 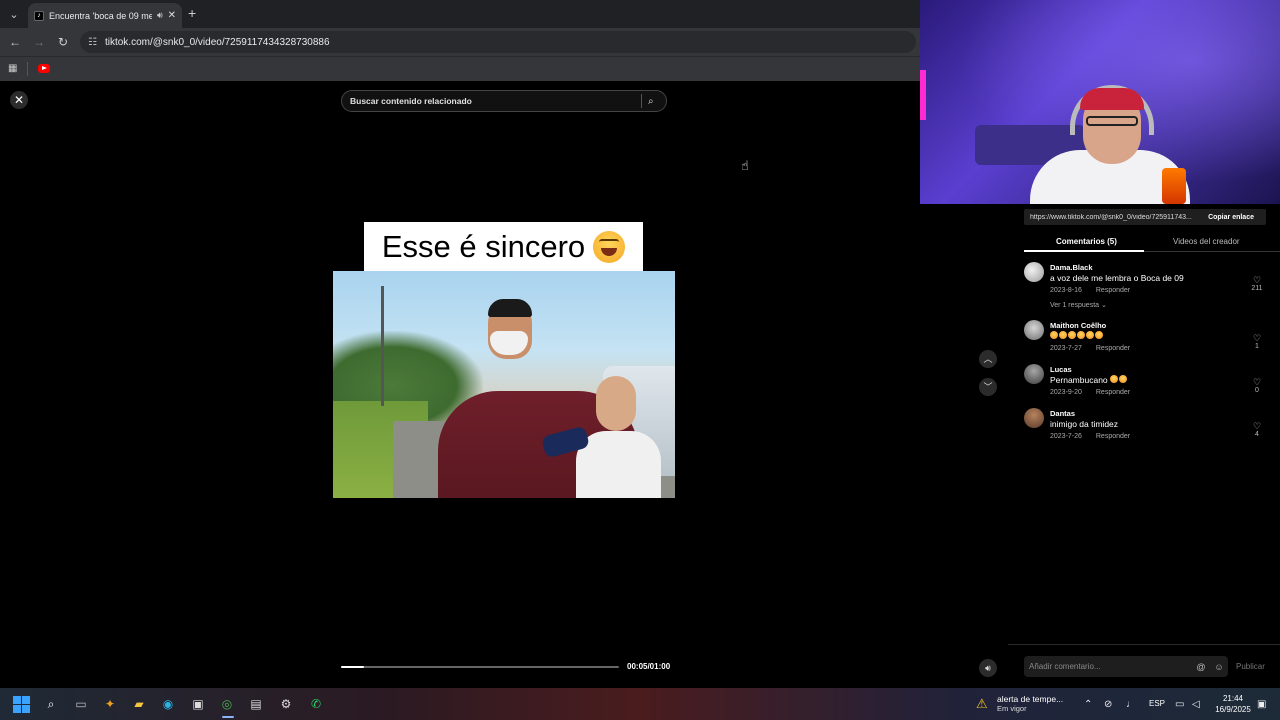 What do you see at coordinates (1078, 305) in the screenshot?
I see `view-replies-button: Ver 1 respuesta ⌄` at bounding box center [1078, 305].